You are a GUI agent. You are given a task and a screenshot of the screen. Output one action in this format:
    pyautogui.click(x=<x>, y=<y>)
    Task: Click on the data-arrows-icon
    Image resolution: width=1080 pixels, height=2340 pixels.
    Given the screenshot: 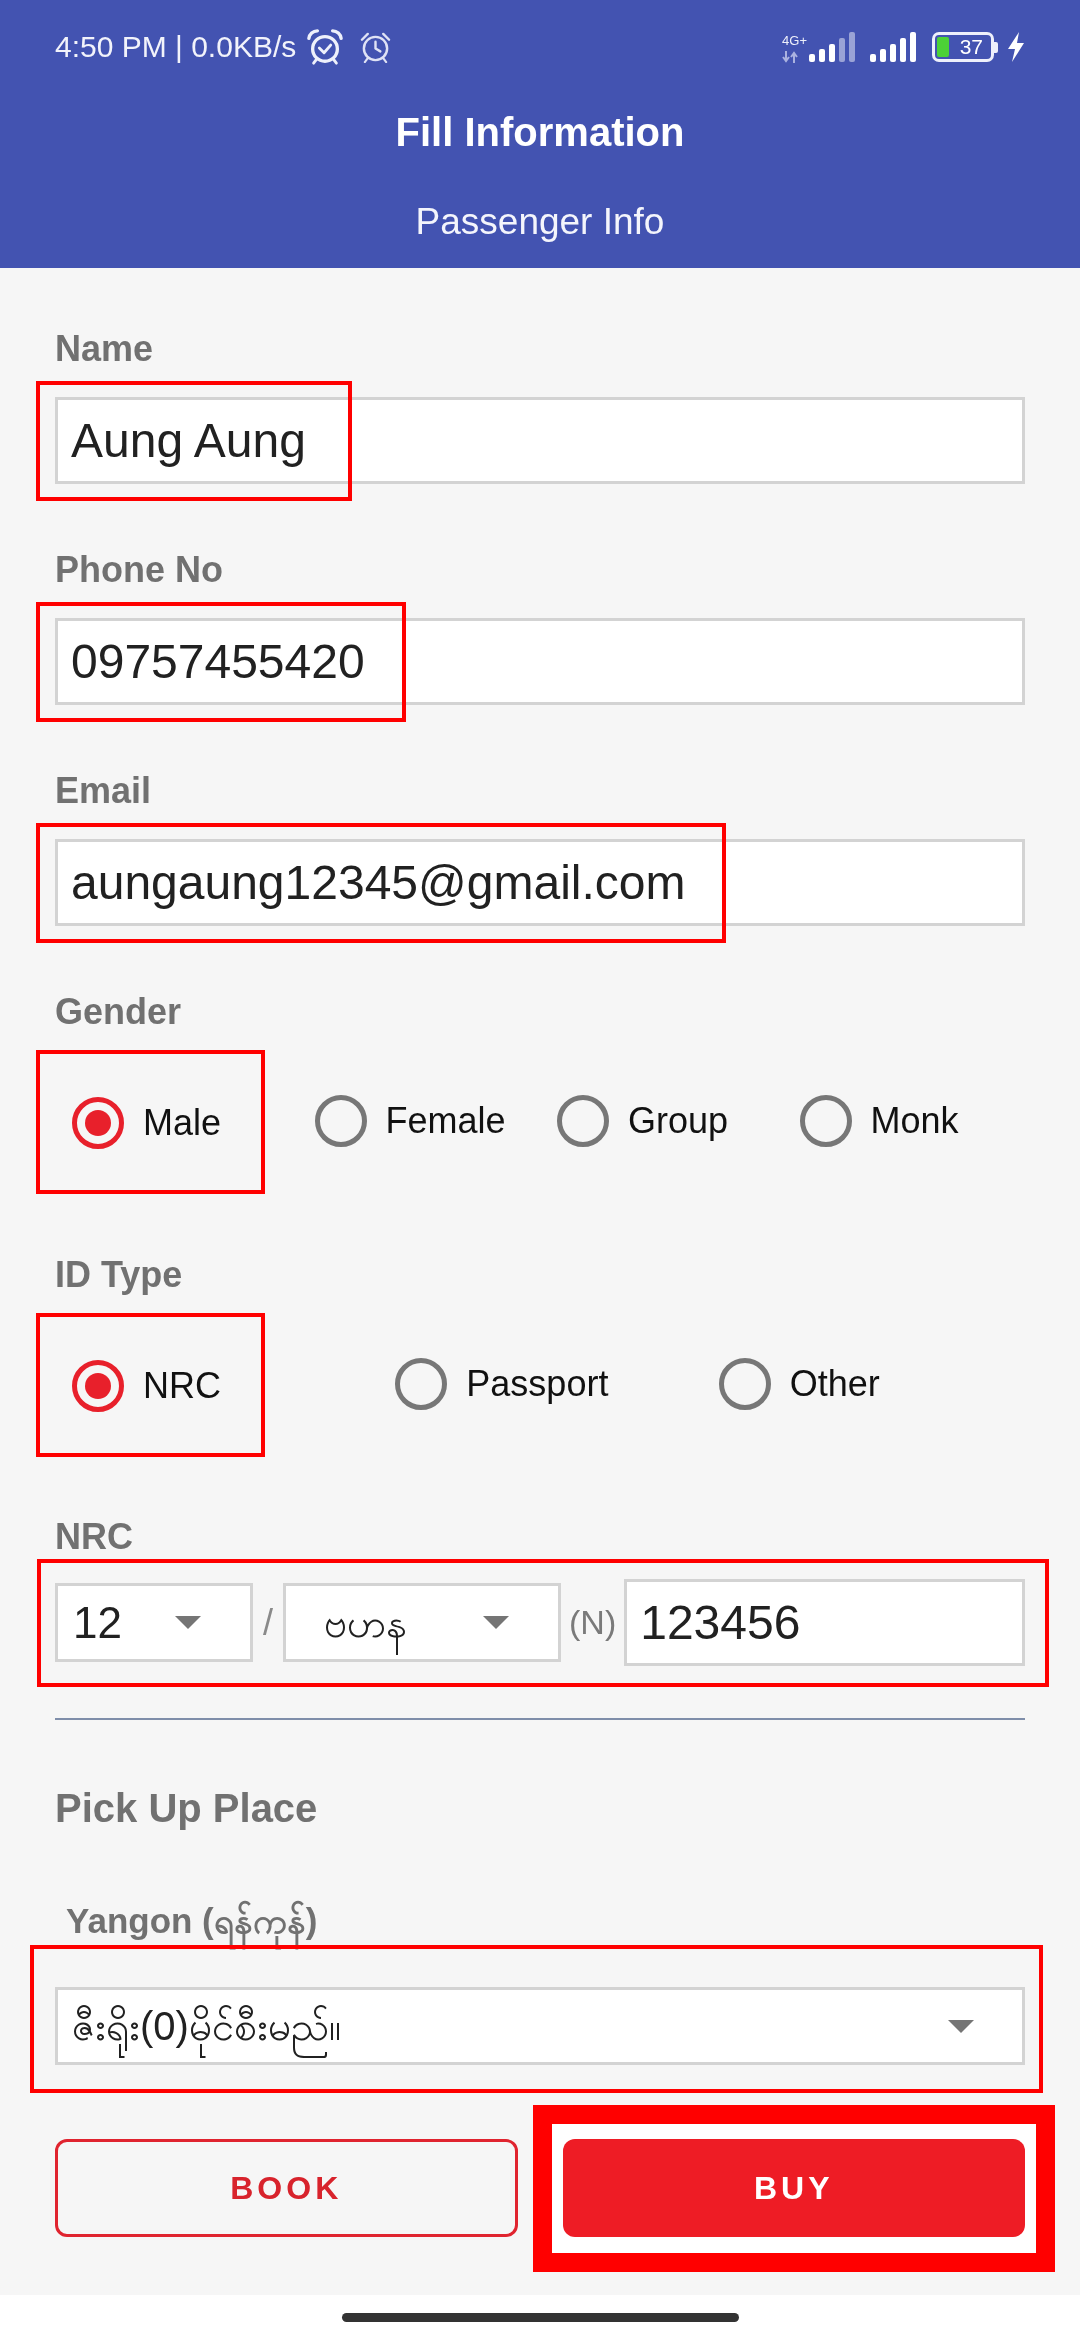 What is the action you would take?
    pyautogui.click(x=790, y=56)
    